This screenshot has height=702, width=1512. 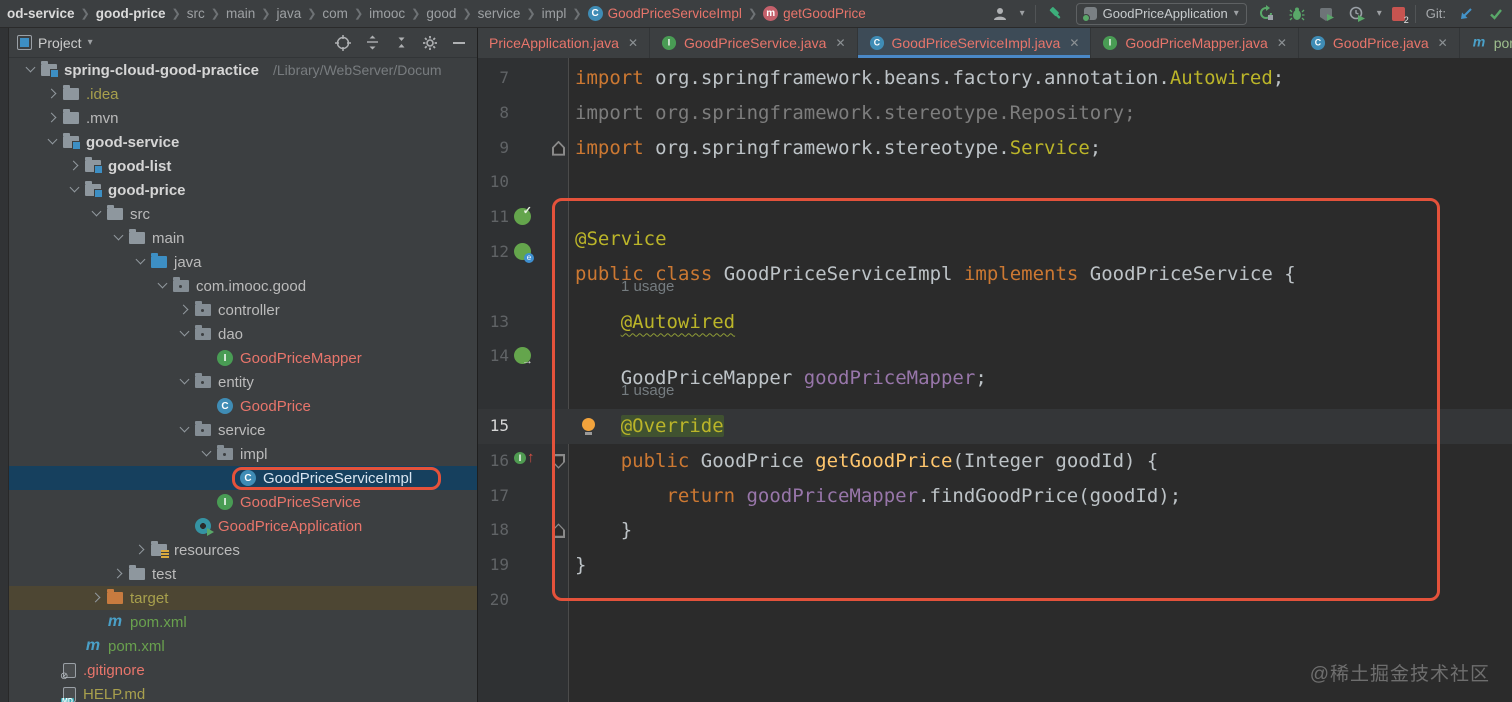 I want to click on settings-gear-icon, so click(x=430, y=43).